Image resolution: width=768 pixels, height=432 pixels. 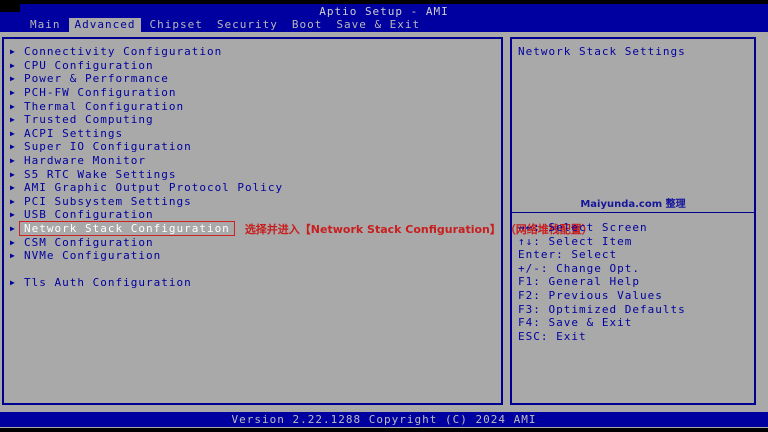 What do you see at coordinates (85, 161) in the screenshot?
I see `menu-item-label: Hardware Monitor` at bounding box center [85, 161].